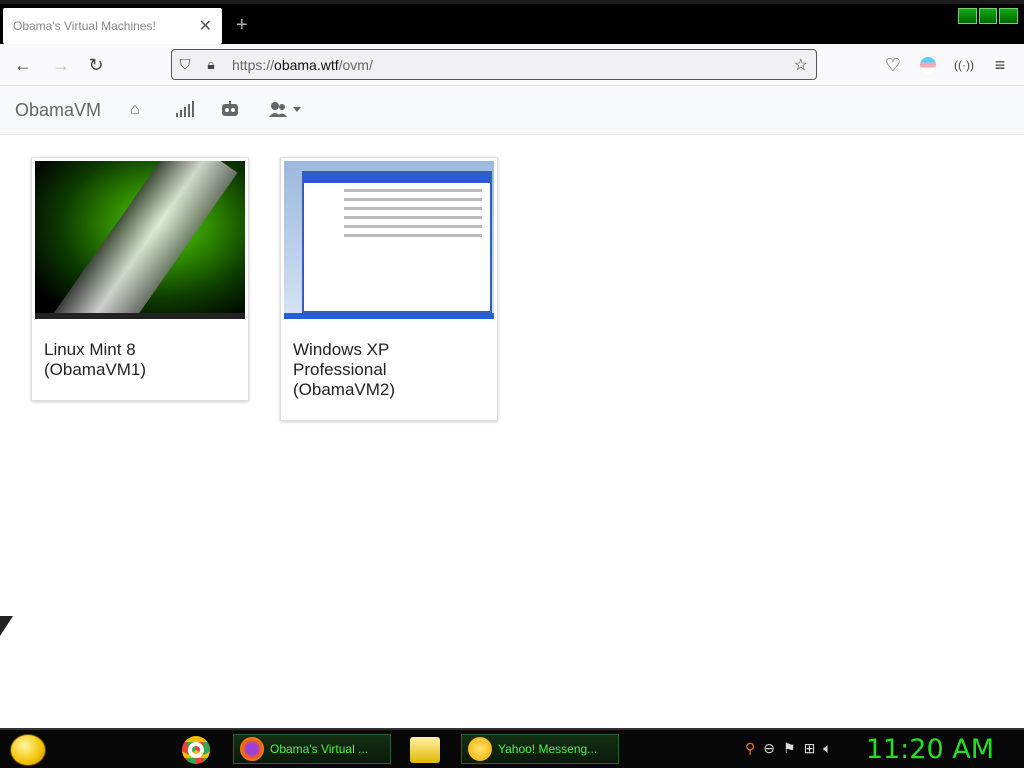  Describe the element at coordinates (96, 65) in the screenshot. I see `reload-icon: ↻` at that location.